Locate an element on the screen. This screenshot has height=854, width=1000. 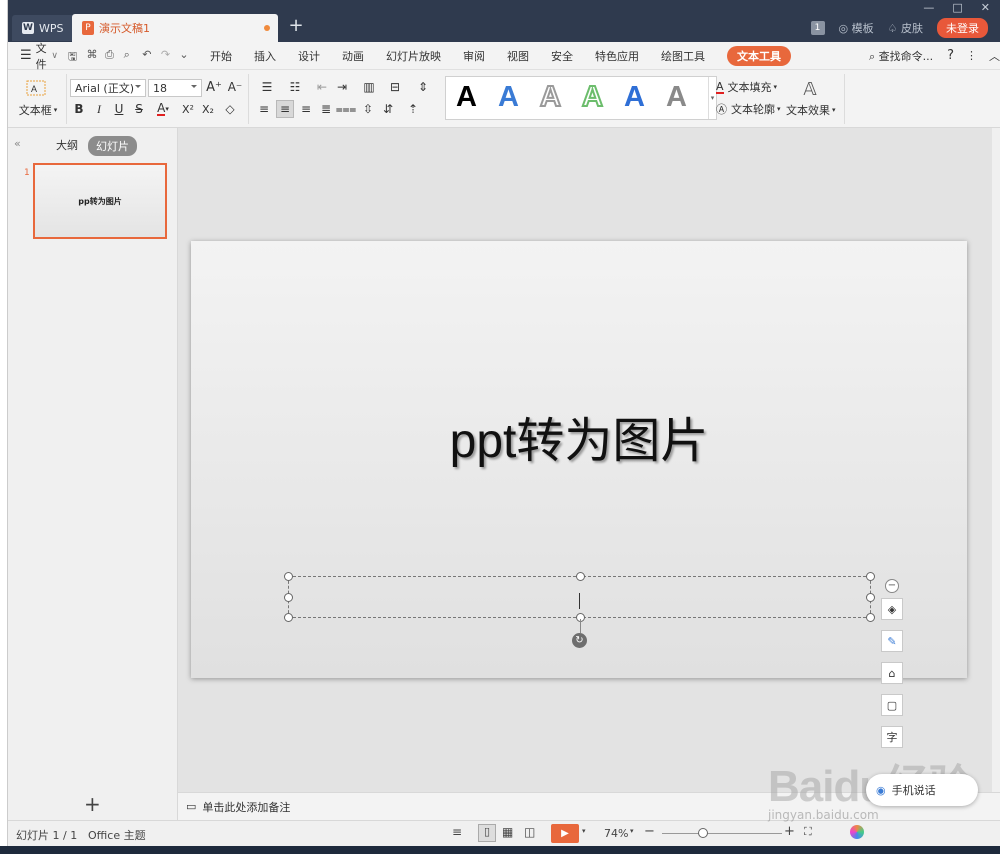
shrink-font-icon: A⁻ is located at coordinates (235, 87).